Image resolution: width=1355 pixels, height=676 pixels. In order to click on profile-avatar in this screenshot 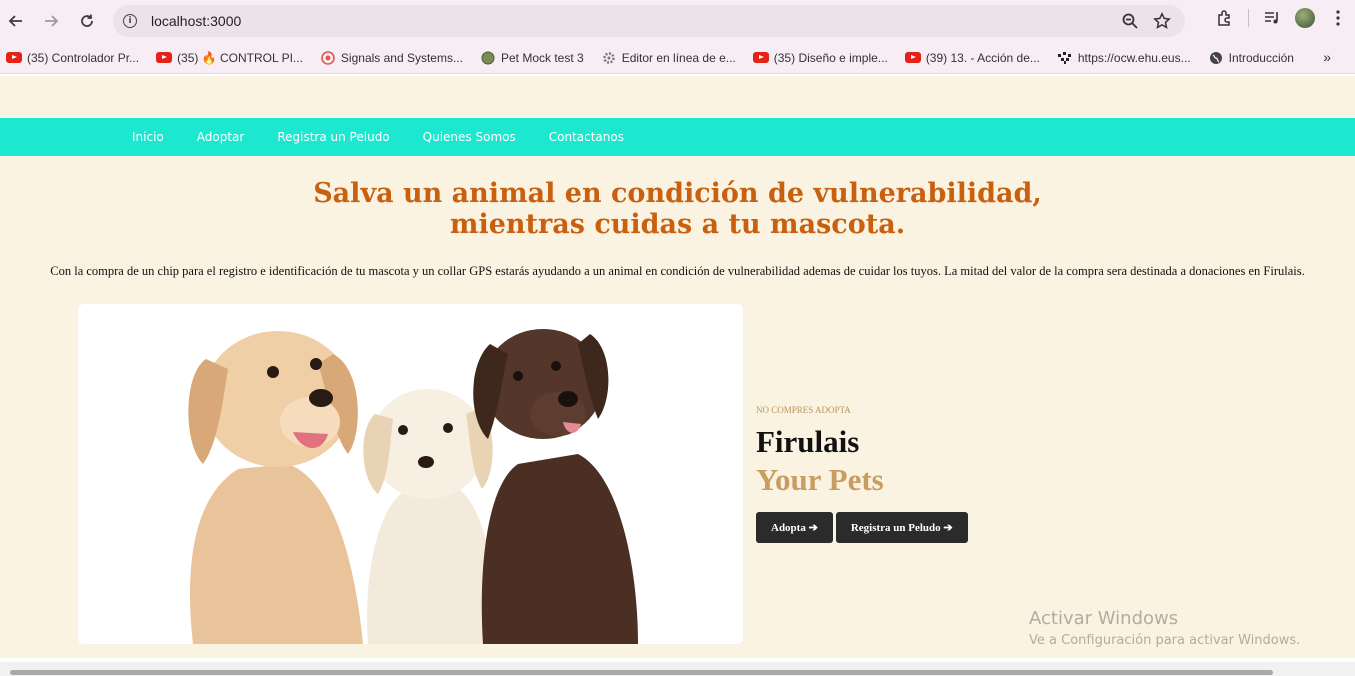, I will do `click(1305, 18)`.